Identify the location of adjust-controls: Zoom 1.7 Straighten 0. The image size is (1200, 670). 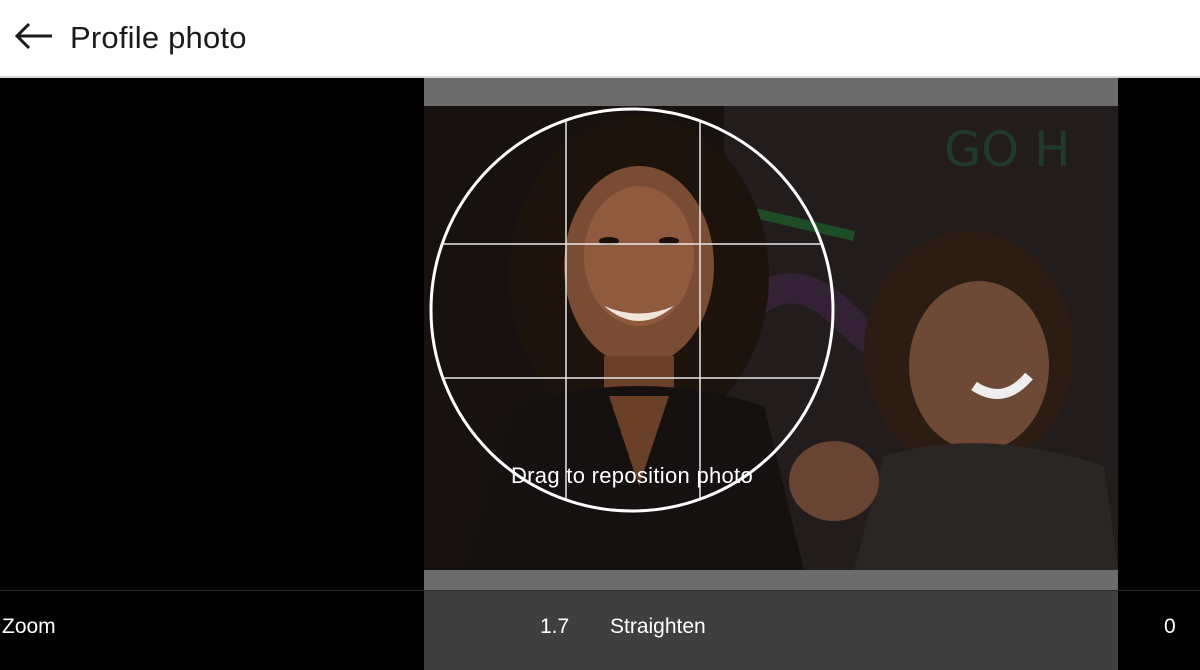
(600, 630).